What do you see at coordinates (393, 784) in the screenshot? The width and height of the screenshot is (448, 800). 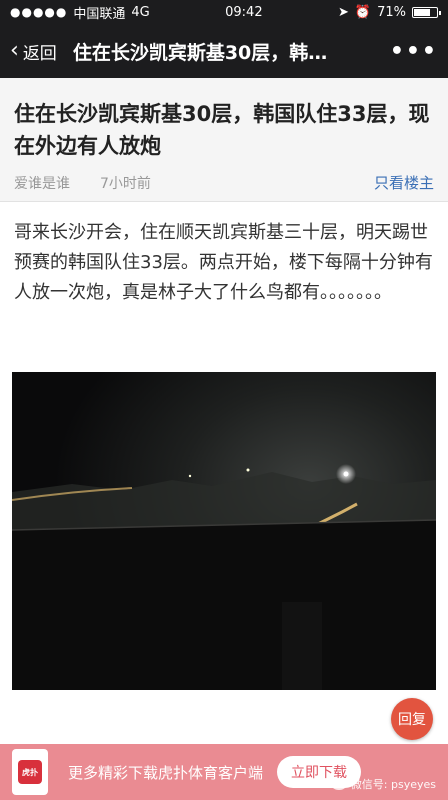 I see `watermark-text: 微信号: psyeyes` at bounding box center [393, 784].